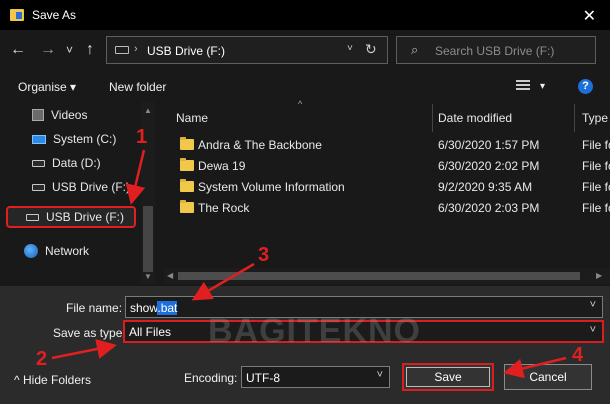  I want to click on close-icon: ✕, so click(589, 16).